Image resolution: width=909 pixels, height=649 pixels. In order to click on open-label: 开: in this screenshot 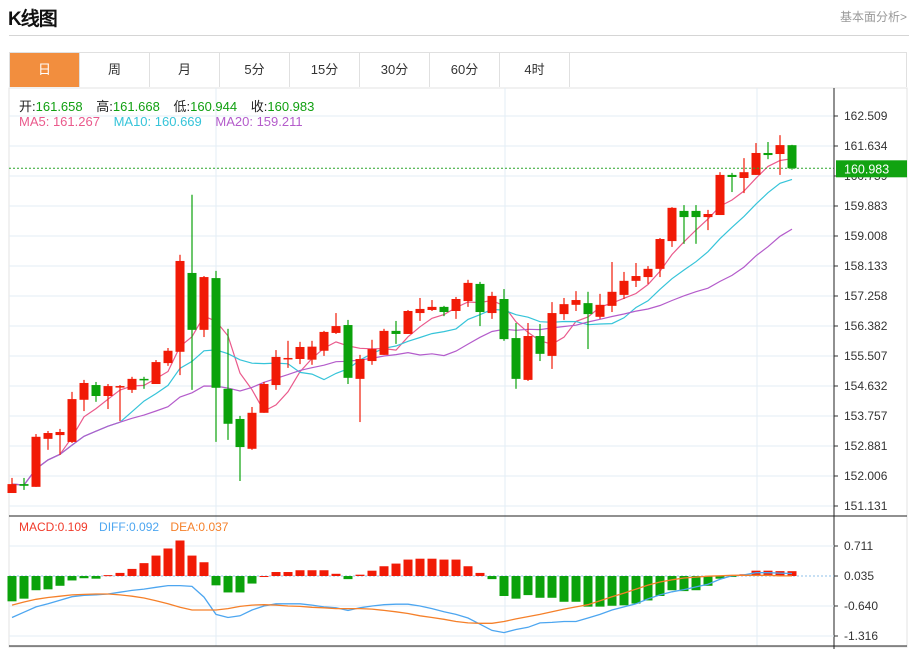, I will do `click(27, 106)`.